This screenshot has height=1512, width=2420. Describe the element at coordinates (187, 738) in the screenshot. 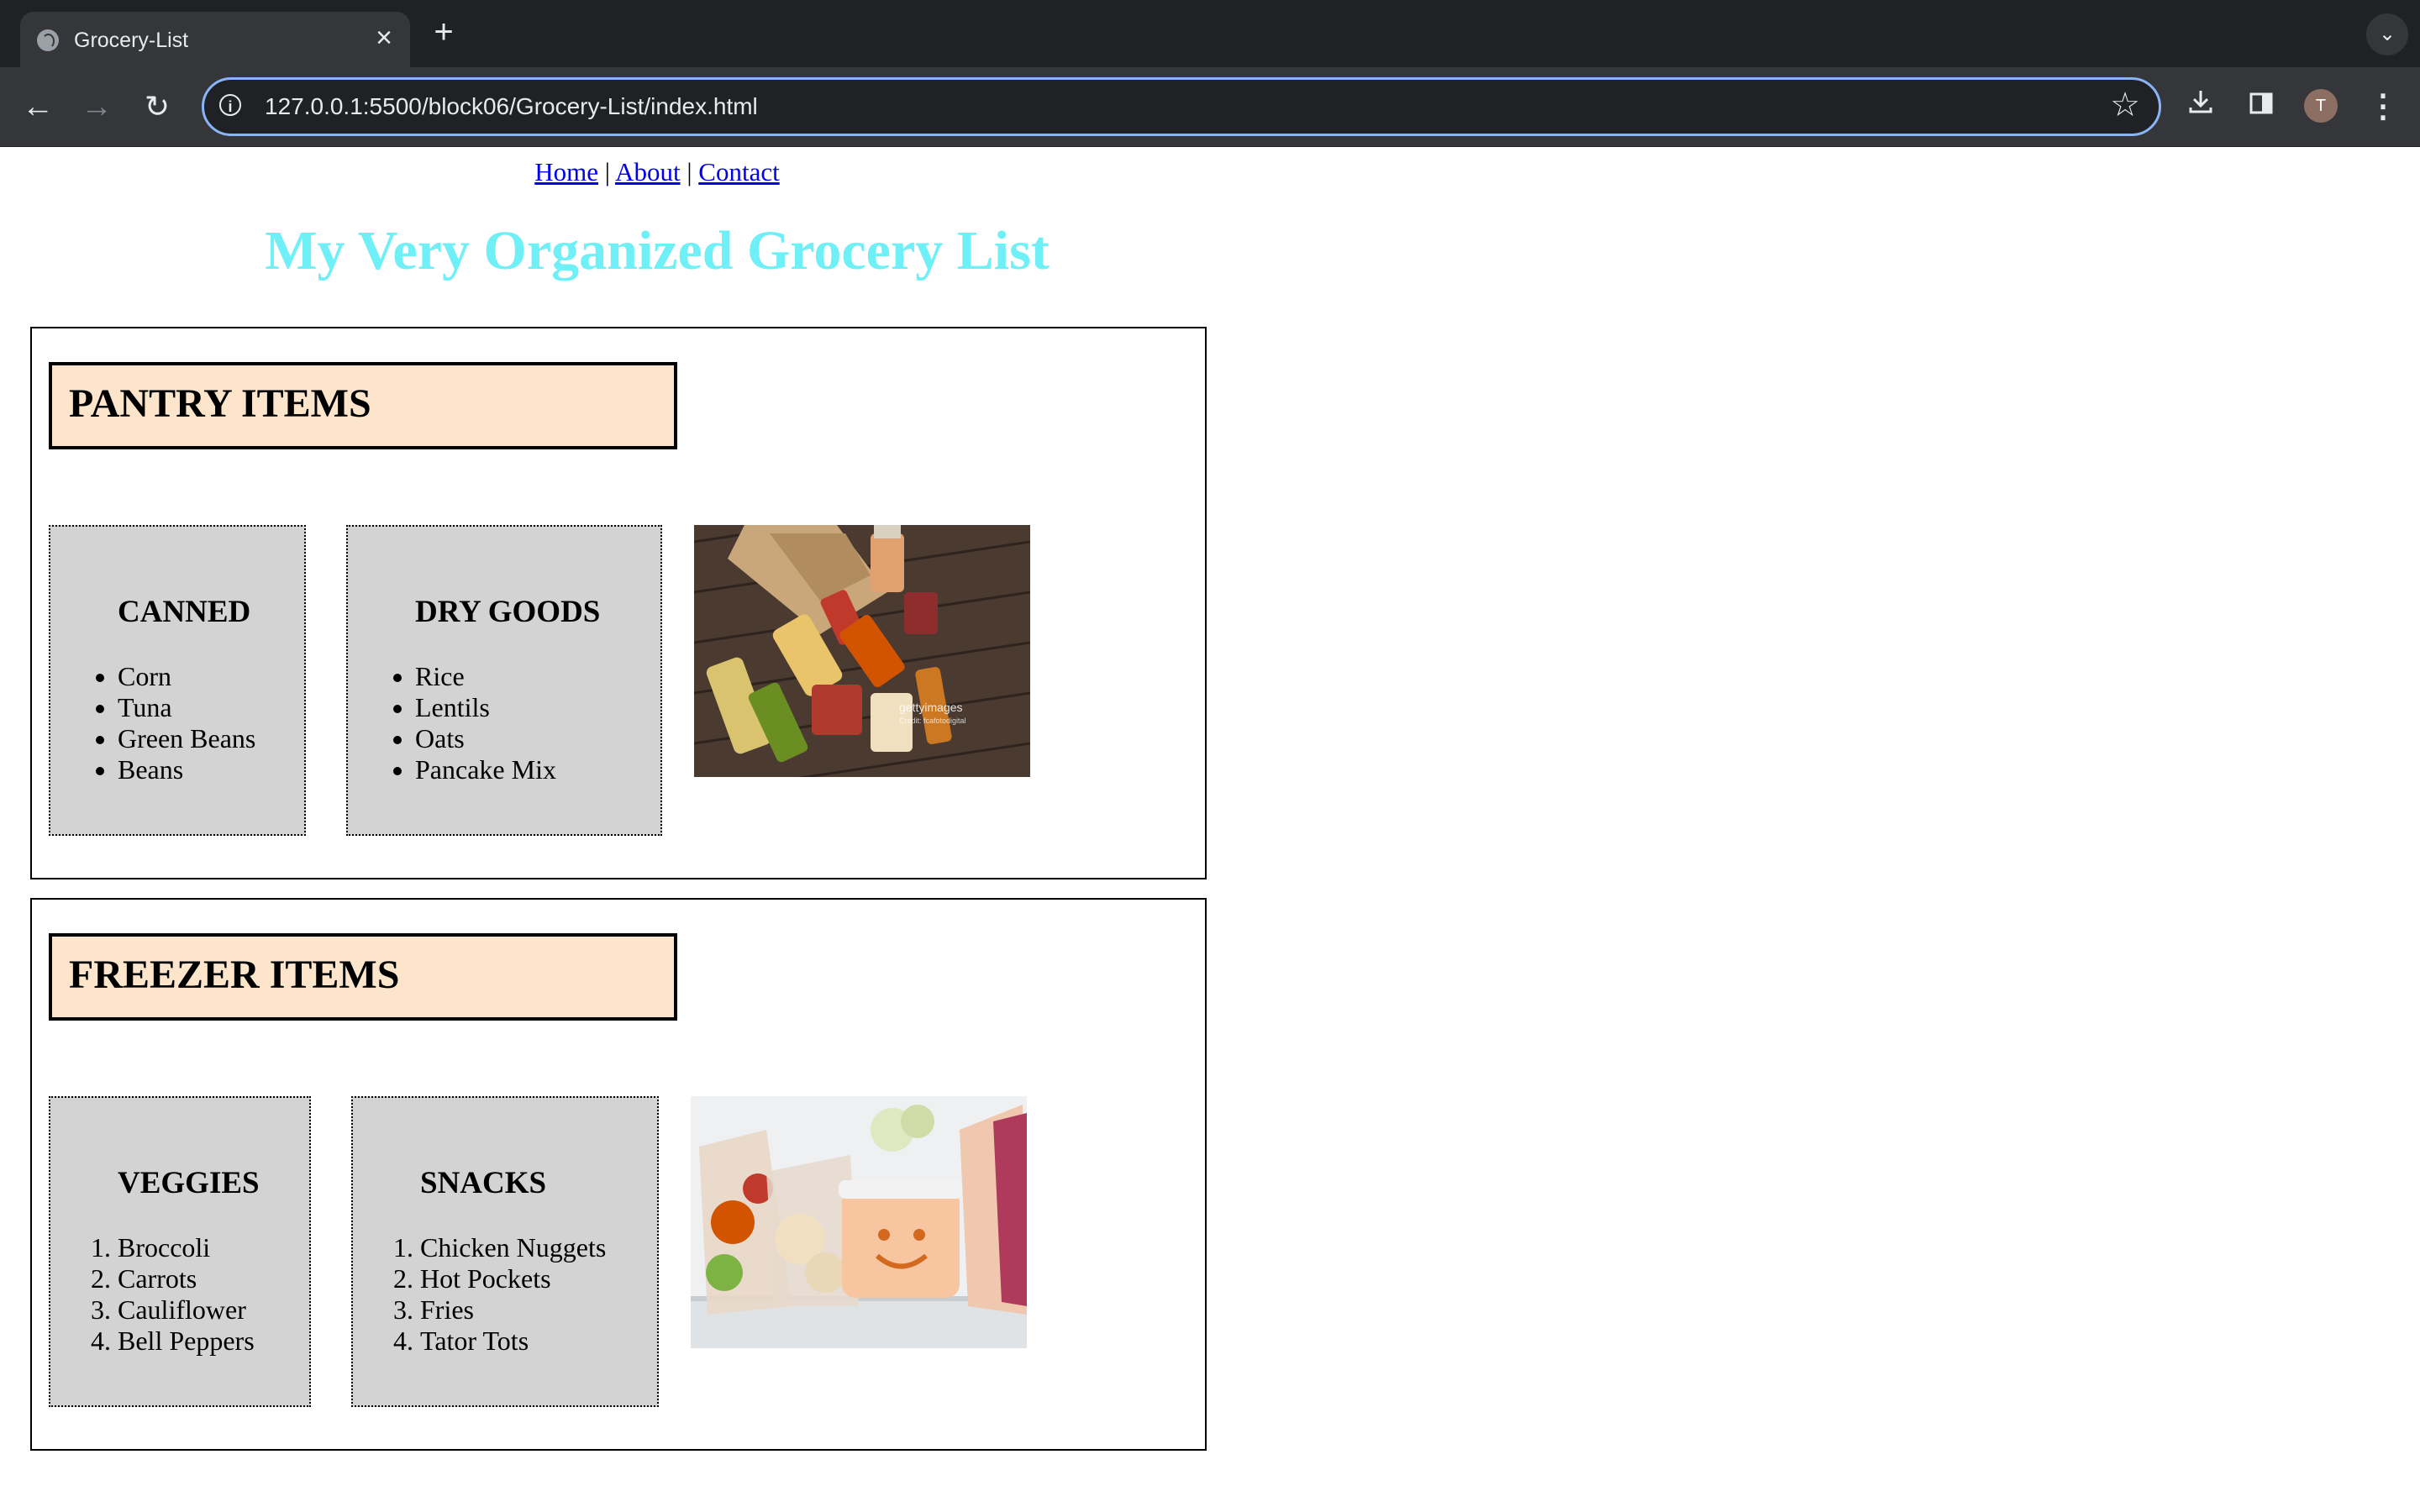

I see `list-item: Green Beans` at that location.